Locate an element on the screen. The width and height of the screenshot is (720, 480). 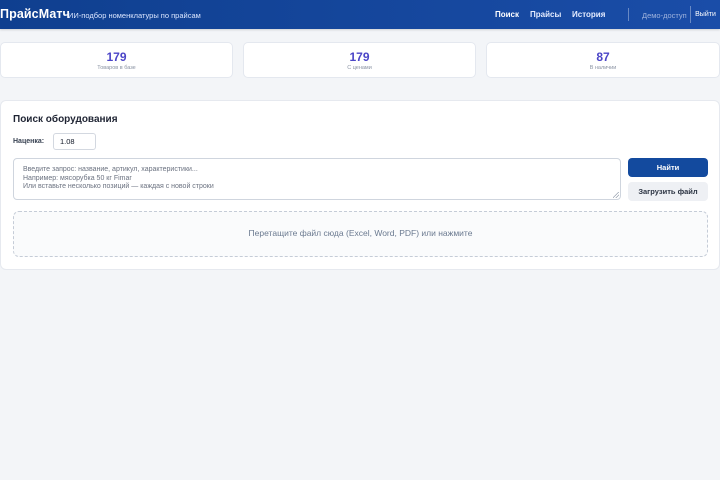
stat-label: Товаров в базе is located at coordinates (116, 68).